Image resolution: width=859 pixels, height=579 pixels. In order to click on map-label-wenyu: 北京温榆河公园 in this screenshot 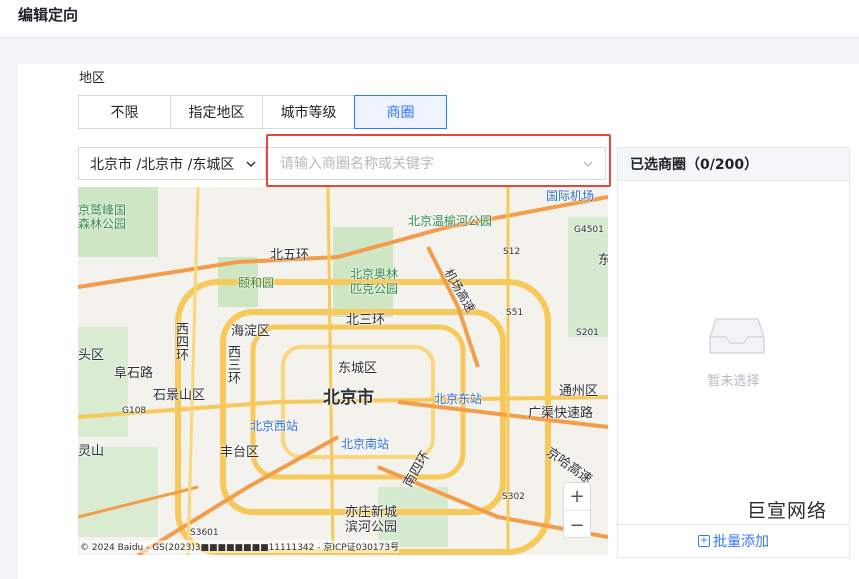, I will do `click(450, 221)`.